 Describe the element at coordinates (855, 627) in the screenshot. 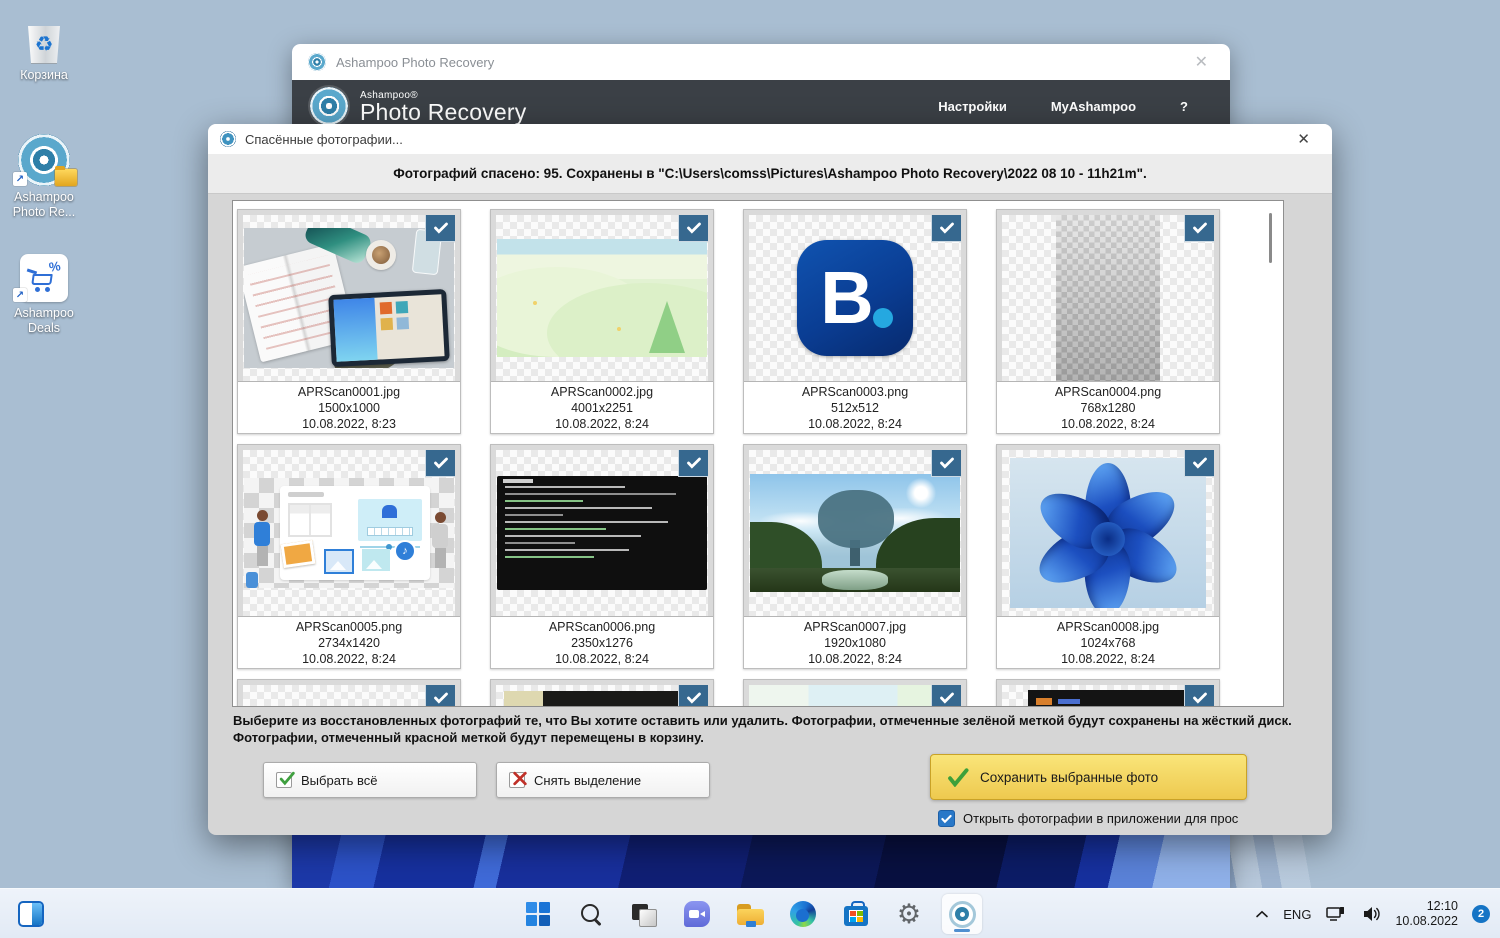

I see `photo-name: APRScan0007.jpg` at that location.